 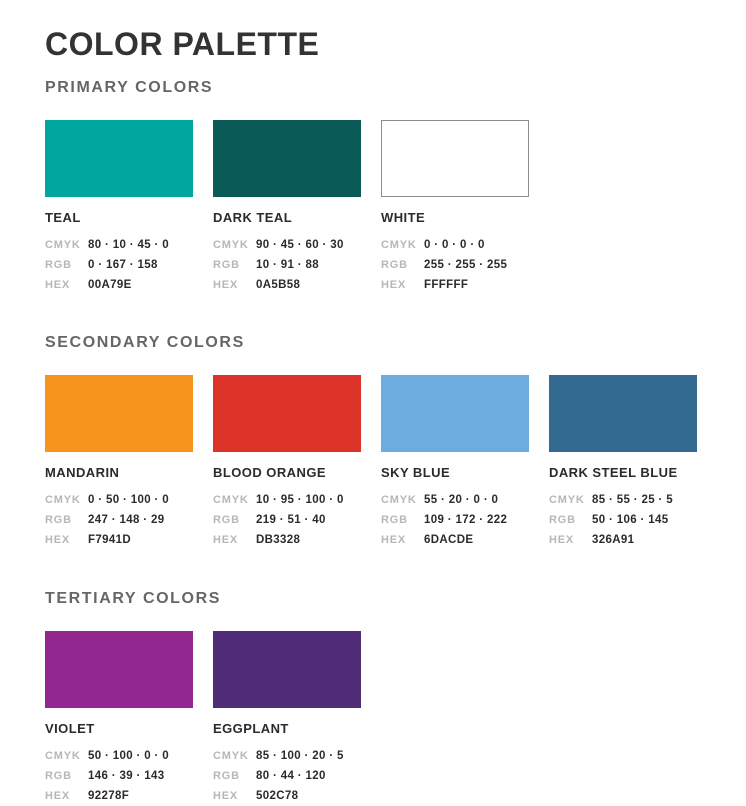 I want to click on spec-hex-row: HEX 92278F, so click(x=119, y=796).